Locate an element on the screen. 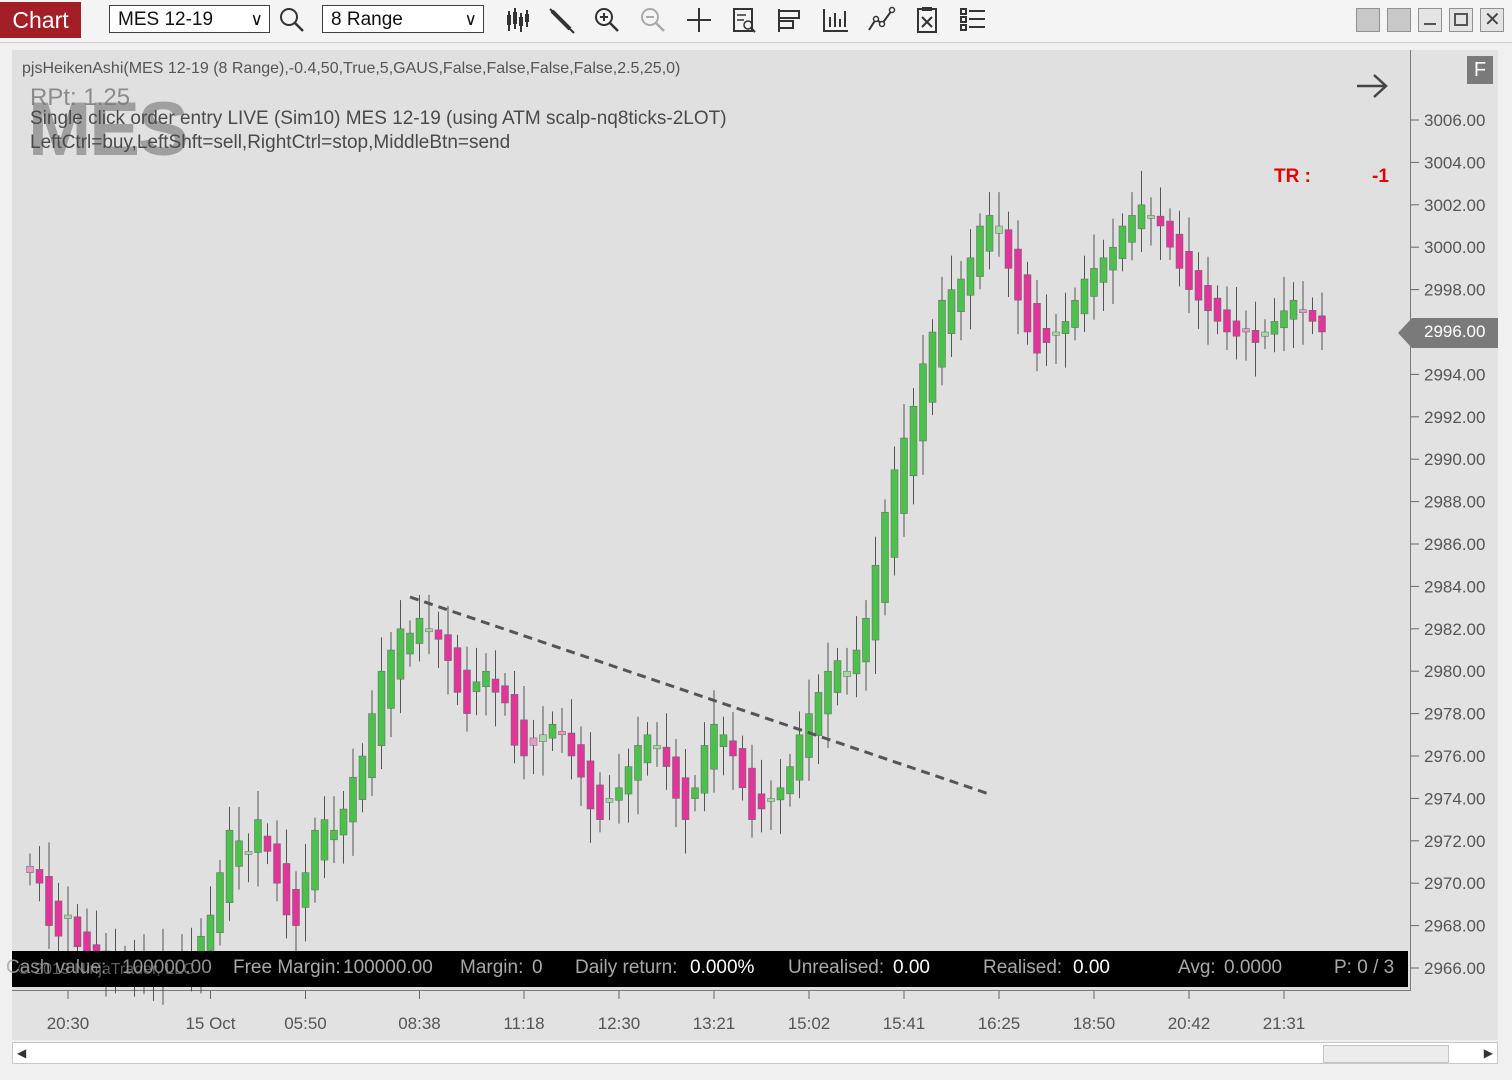 The image size is (1512, 1080). unrealised-label: Unrealised: is located at coordinates (836, 967).